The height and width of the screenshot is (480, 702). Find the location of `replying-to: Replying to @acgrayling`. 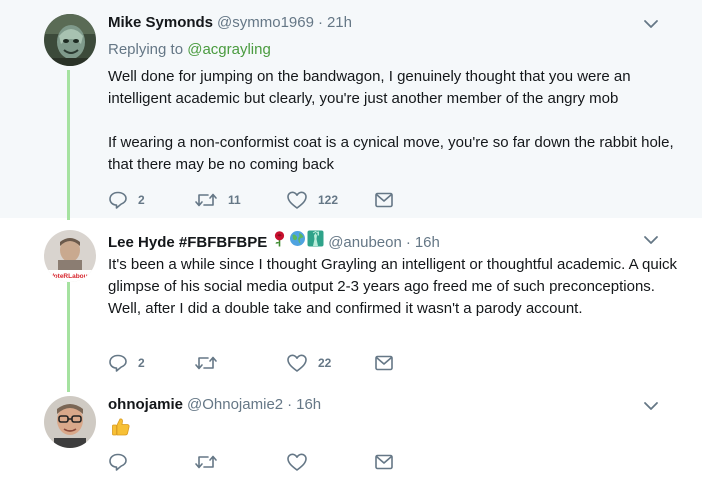

replying-to: Replying to @acgrayling is located at coordinates (189, 49).